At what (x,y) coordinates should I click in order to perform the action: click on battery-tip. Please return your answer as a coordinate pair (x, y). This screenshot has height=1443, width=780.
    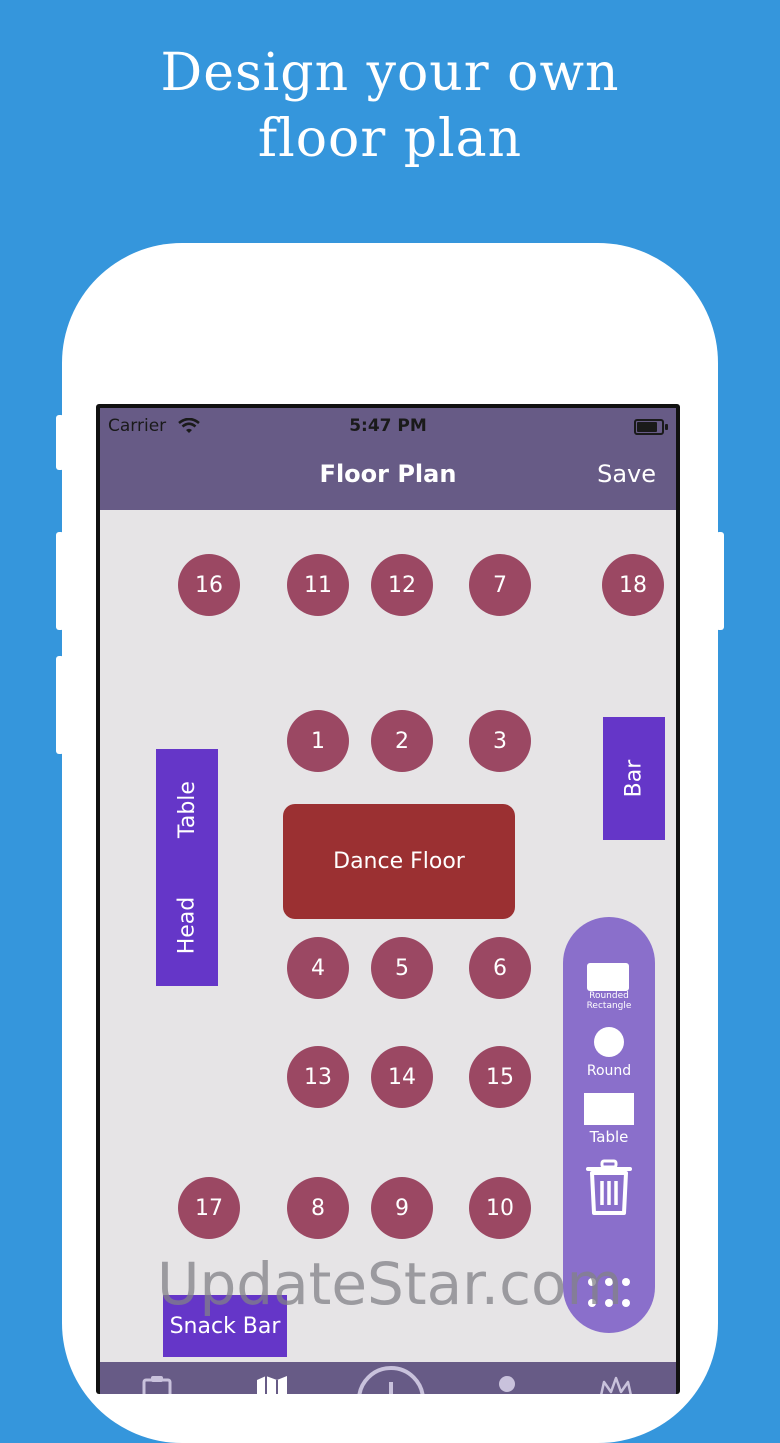
    Looking at the image, I should click on (666, 427).